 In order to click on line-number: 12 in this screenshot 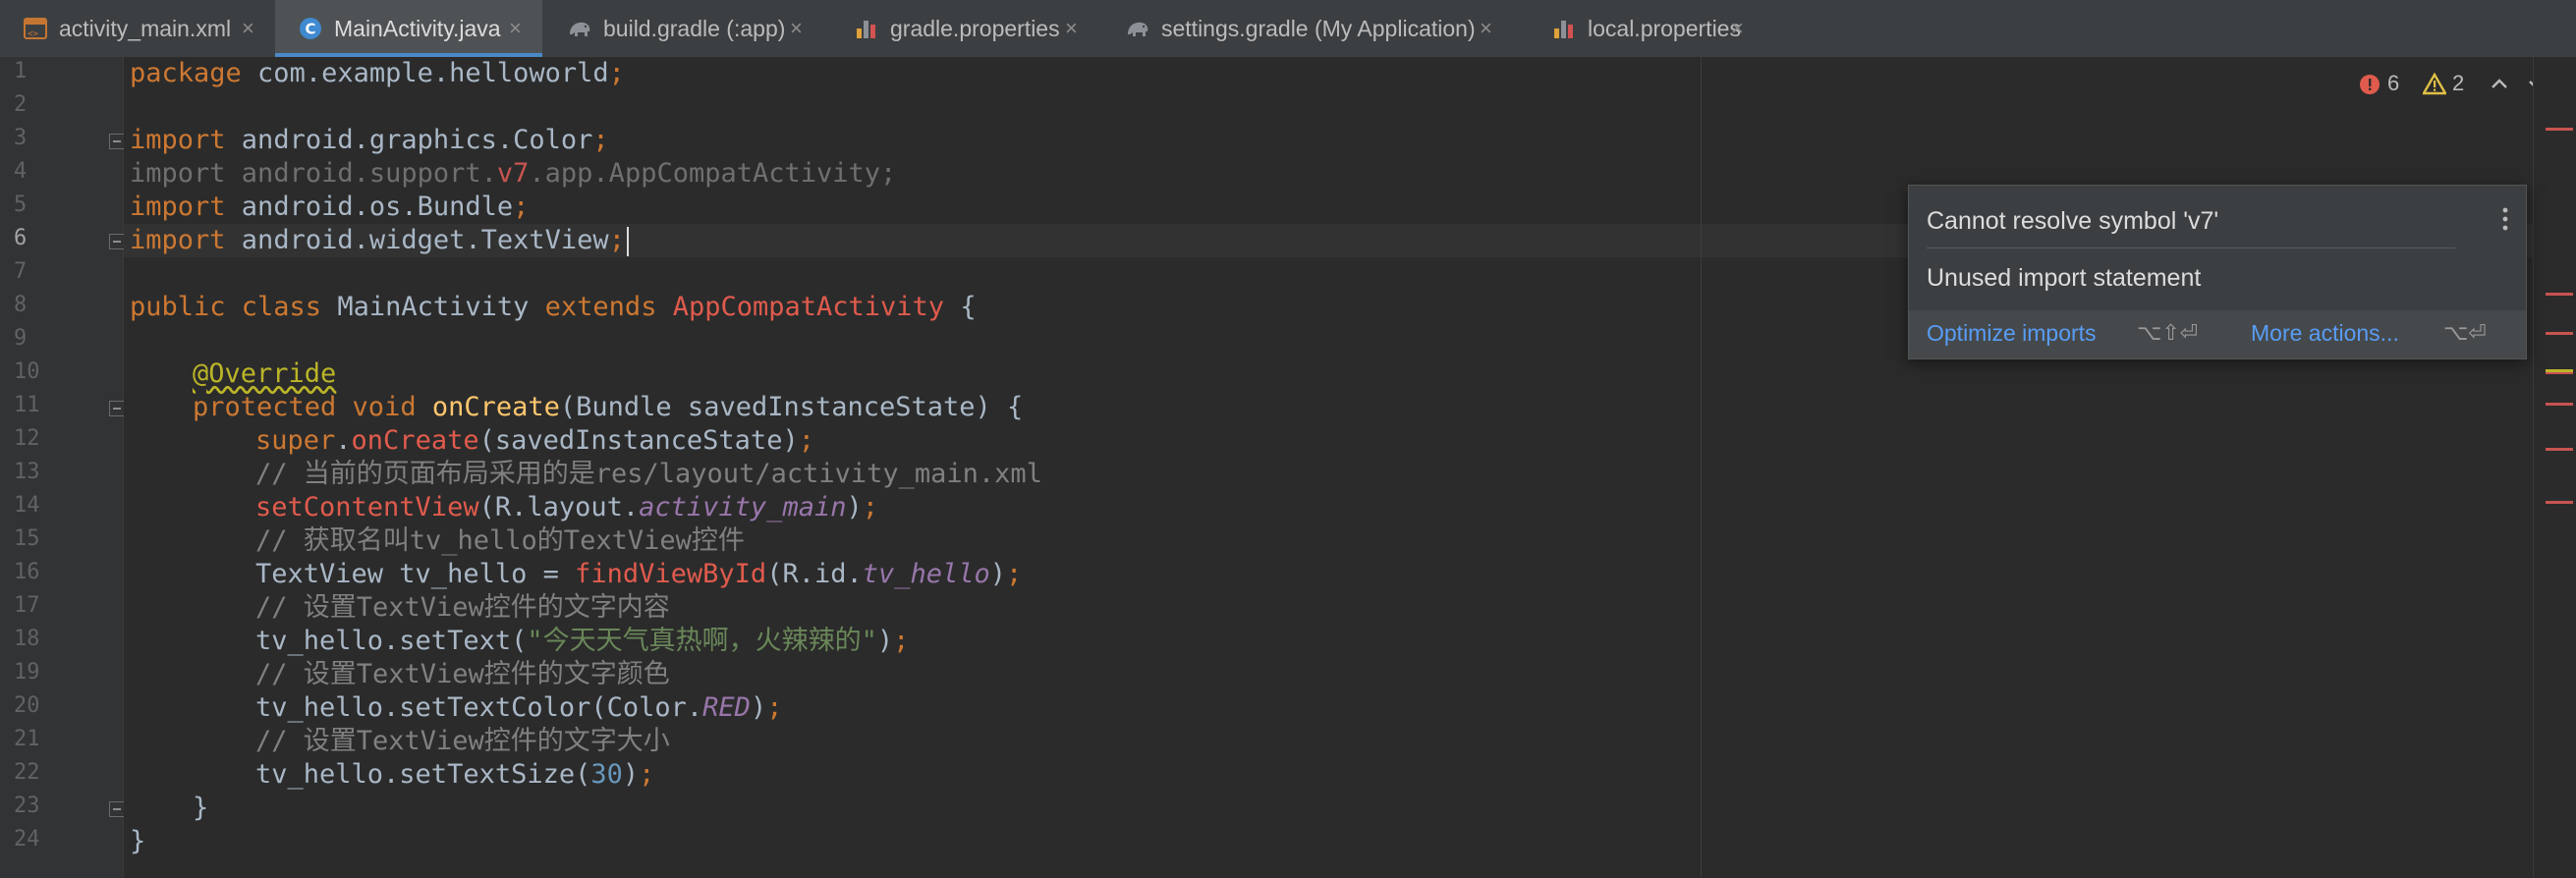, I will do `click(27, 438)`.